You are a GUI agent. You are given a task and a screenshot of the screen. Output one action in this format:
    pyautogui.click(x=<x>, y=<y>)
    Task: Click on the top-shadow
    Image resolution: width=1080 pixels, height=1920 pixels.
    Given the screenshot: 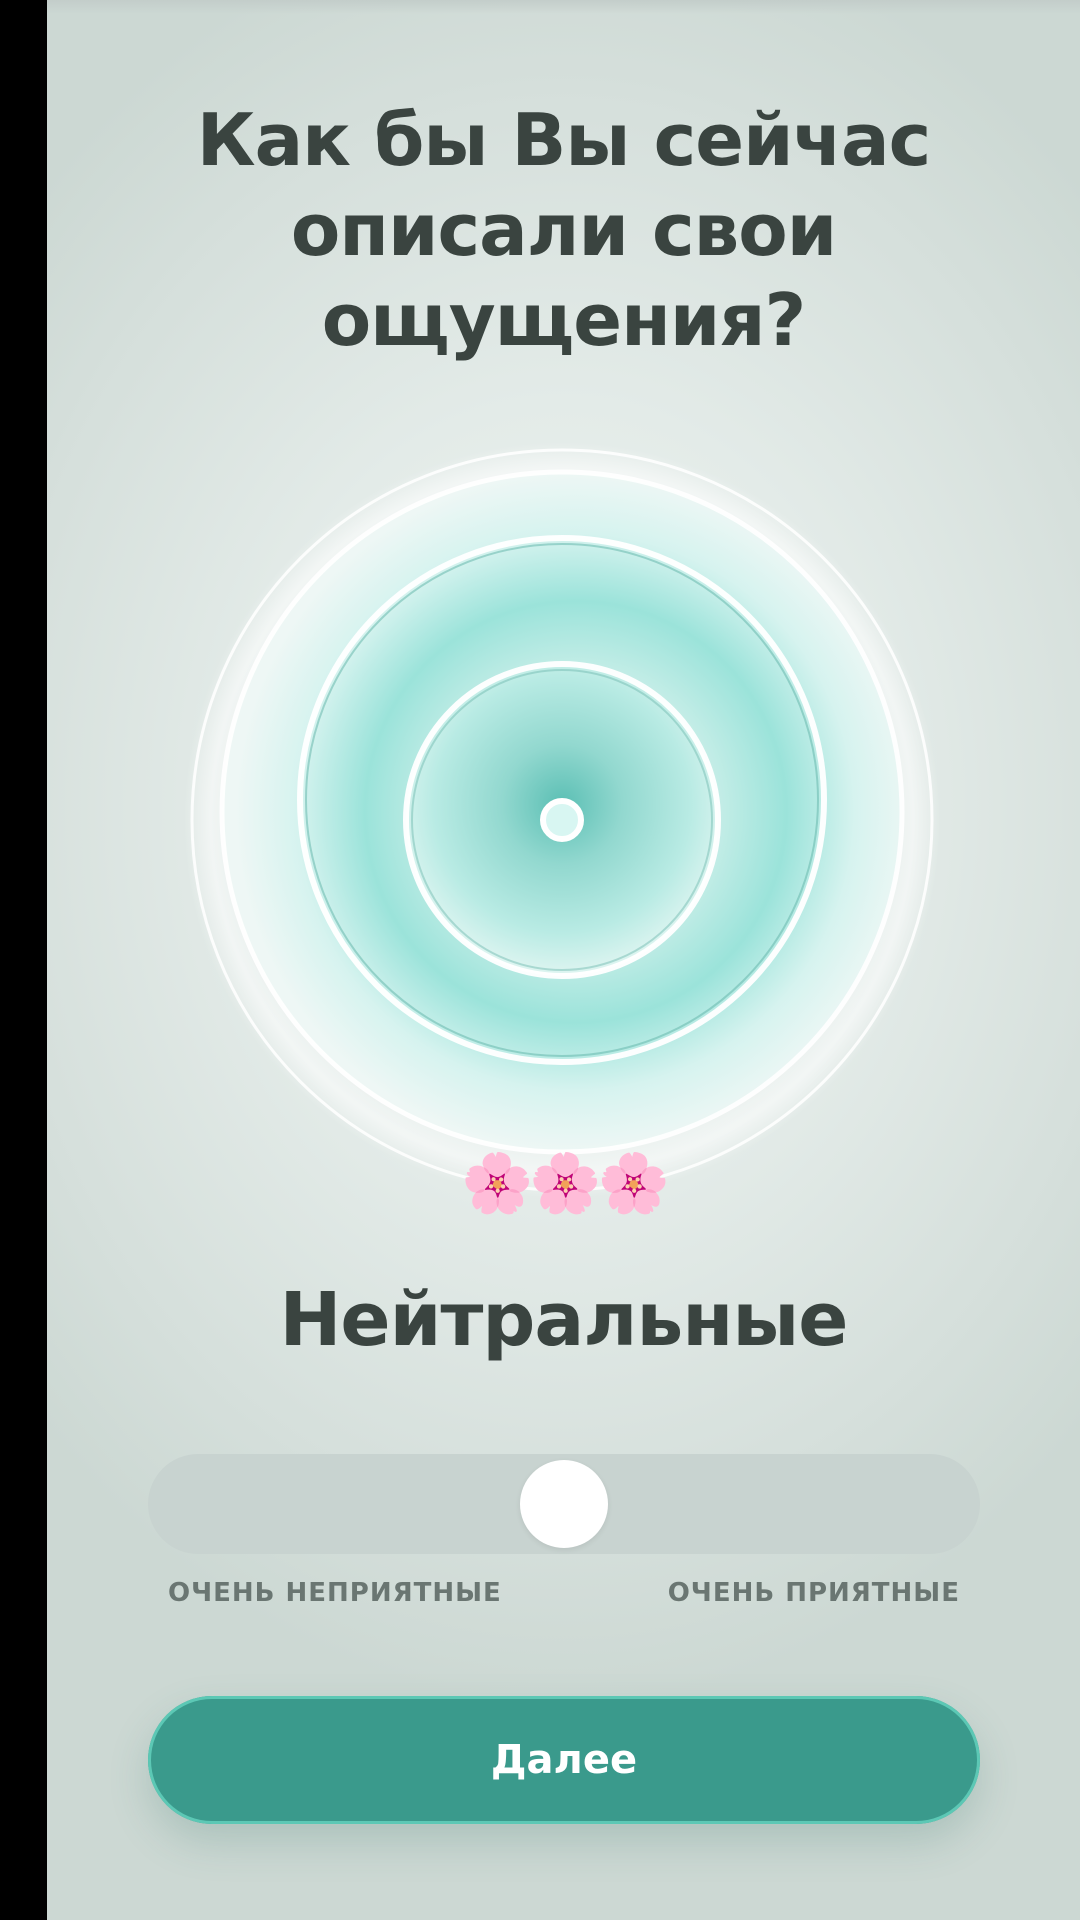 What is the action you would take?
    pyautogui.click(x=563, y=7)
    